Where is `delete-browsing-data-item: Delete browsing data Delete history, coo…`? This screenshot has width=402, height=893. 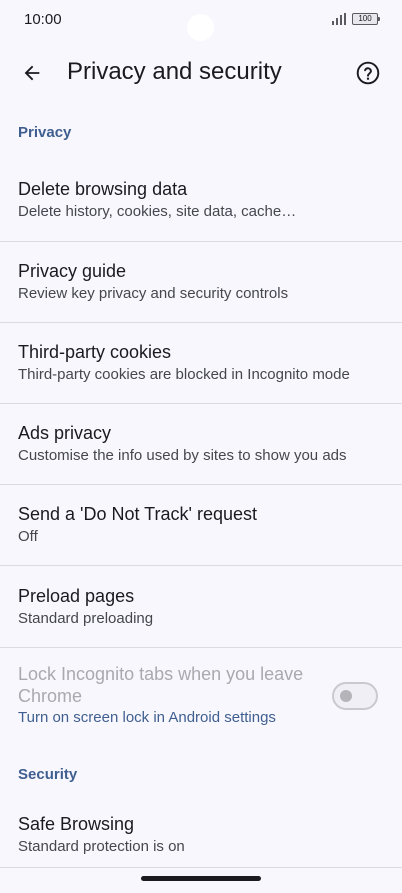
delete-browsing-data-item: Delete browsing data Delete history, coo… is located at coordinates (201, 200).